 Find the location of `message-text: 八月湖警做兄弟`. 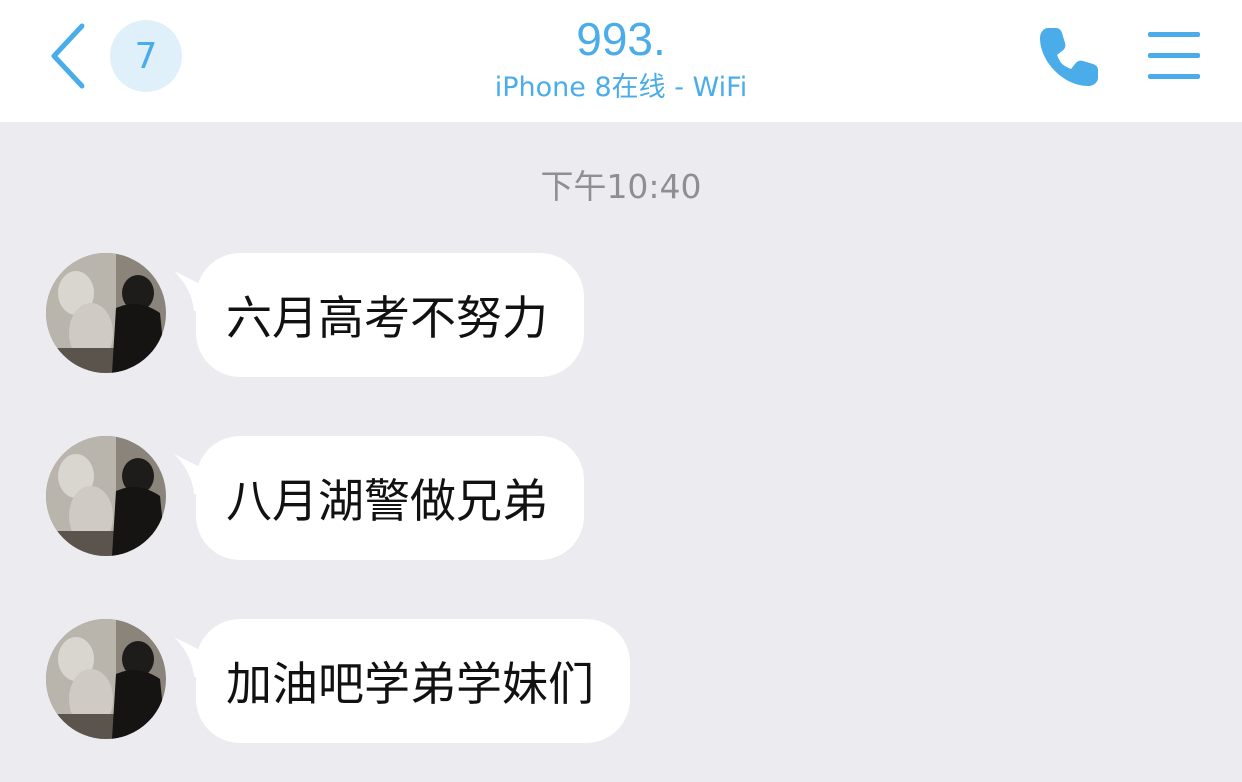

message-text: 八月湖警做兄弟 is located at coordinates (387, 501).